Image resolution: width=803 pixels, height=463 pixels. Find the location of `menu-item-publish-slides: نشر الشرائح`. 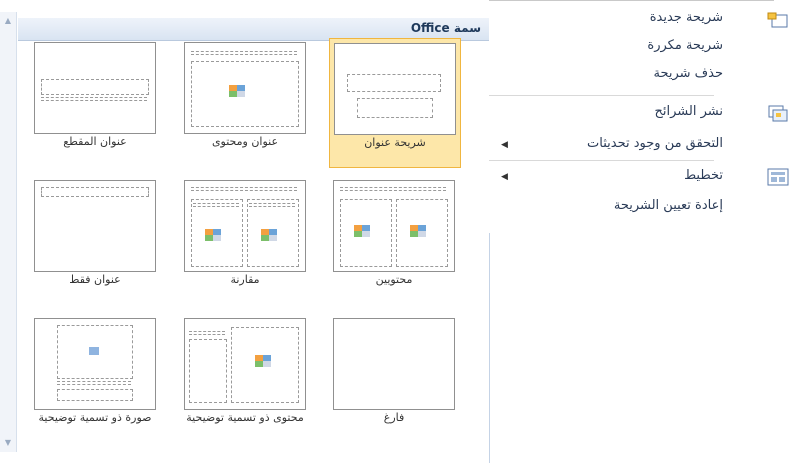

menu-item-publish-slides: نشر الشرائح is located at coordinates (689, 111).